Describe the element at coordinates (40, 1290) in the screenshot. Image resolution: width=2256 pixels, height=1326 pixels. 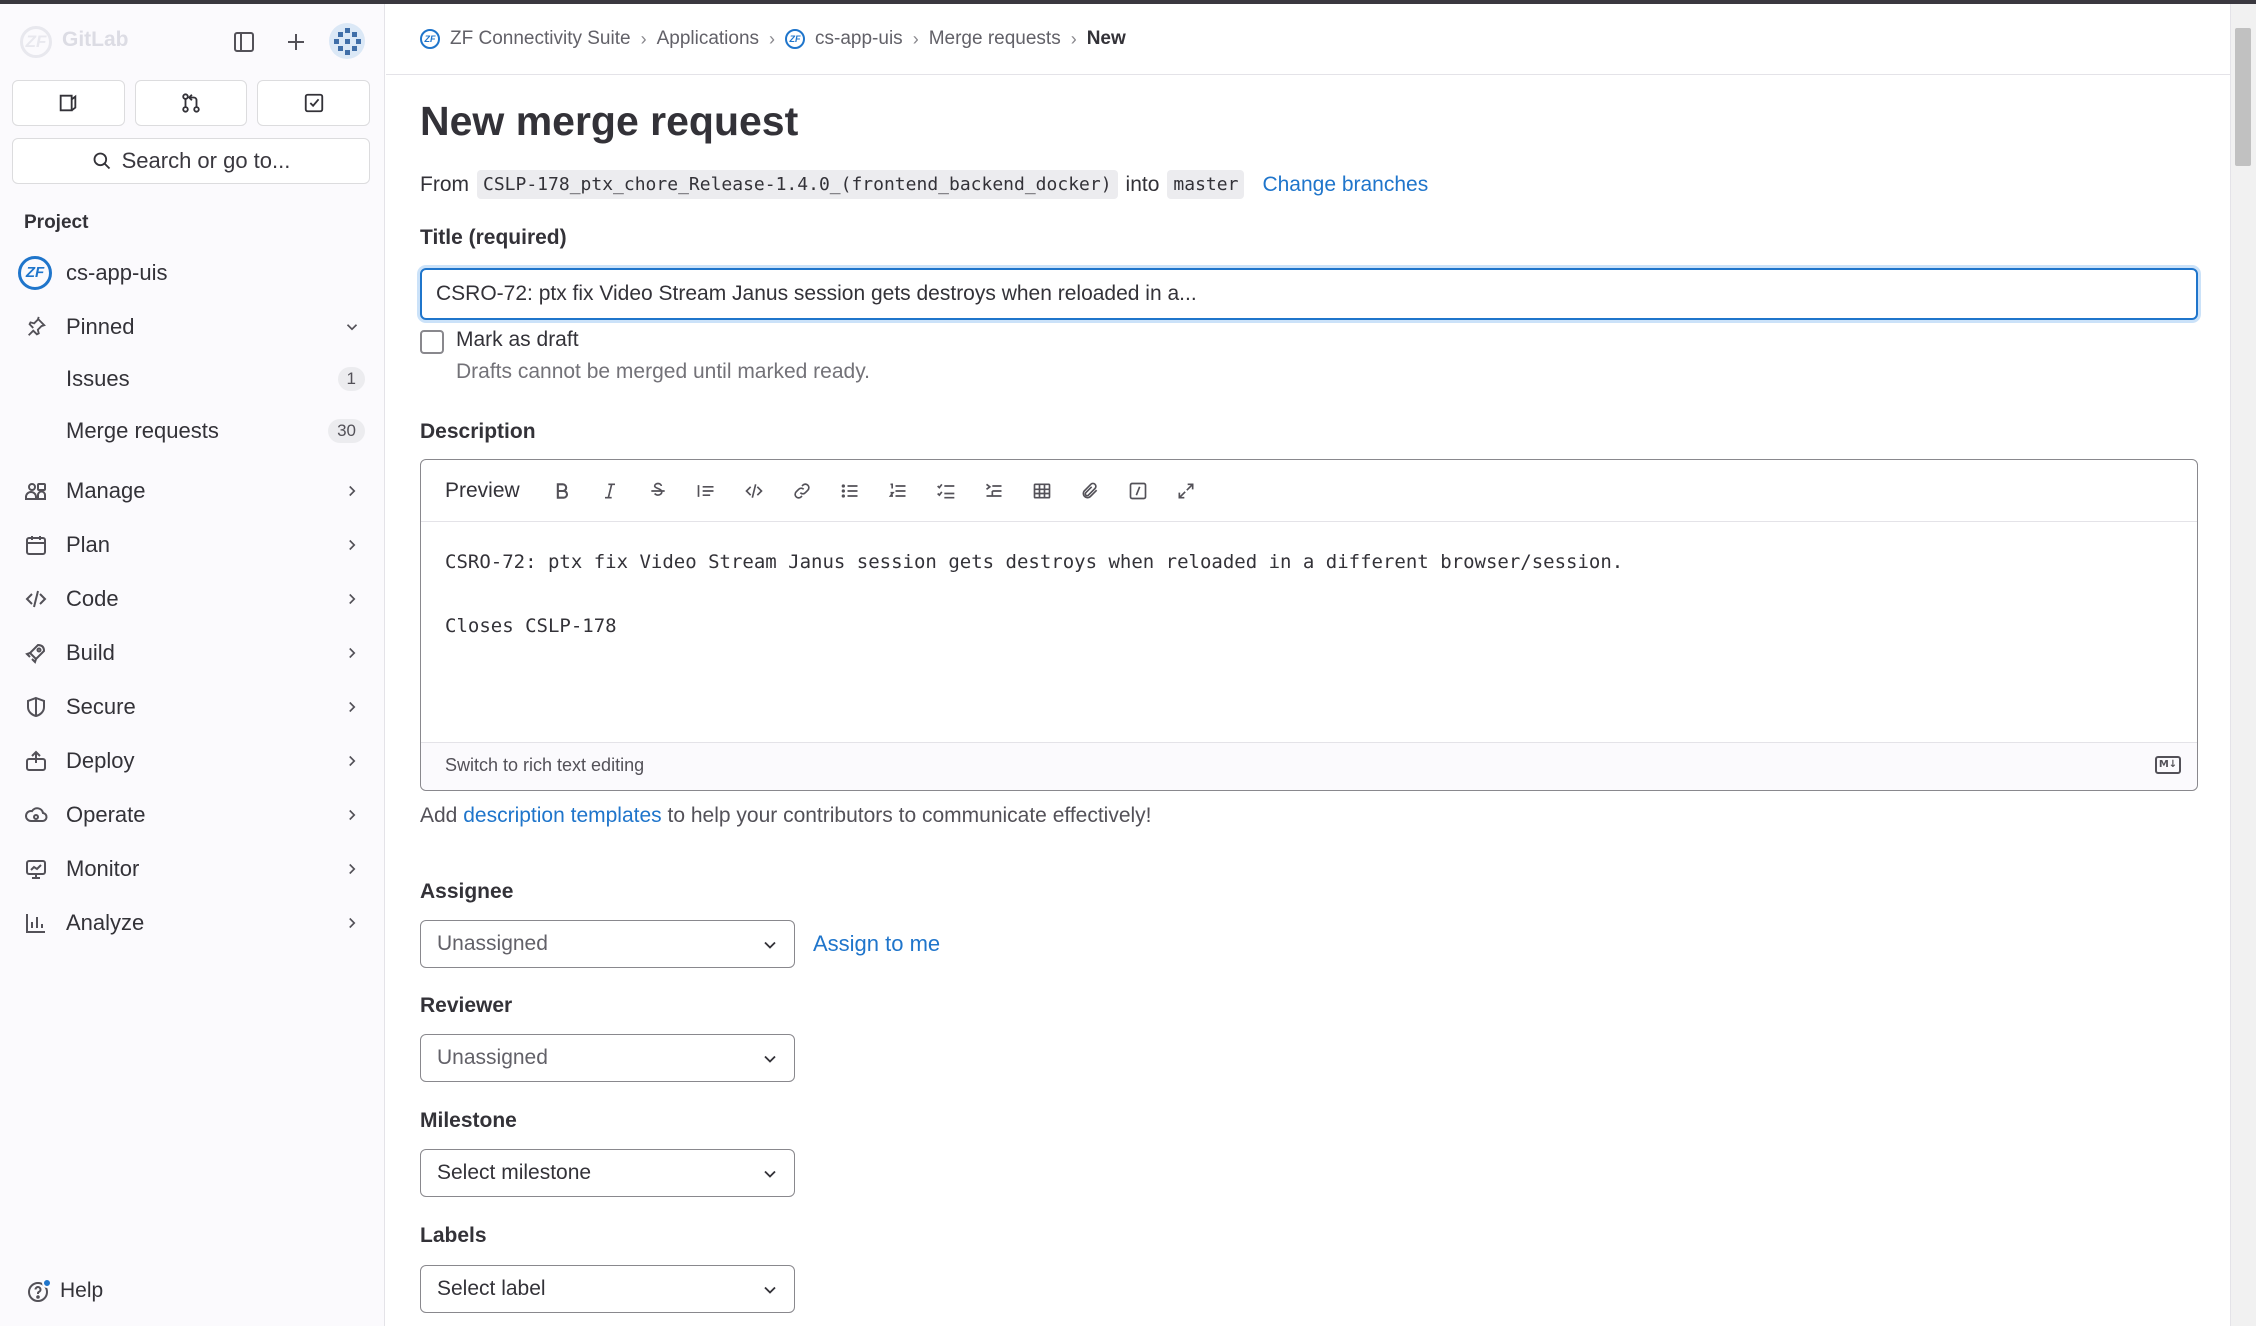
I see `help-icon` at that location.